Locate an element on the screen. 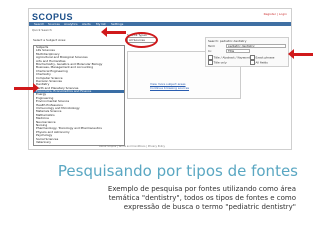  option-all-fields: All fields is located at coordinates (259, 62).